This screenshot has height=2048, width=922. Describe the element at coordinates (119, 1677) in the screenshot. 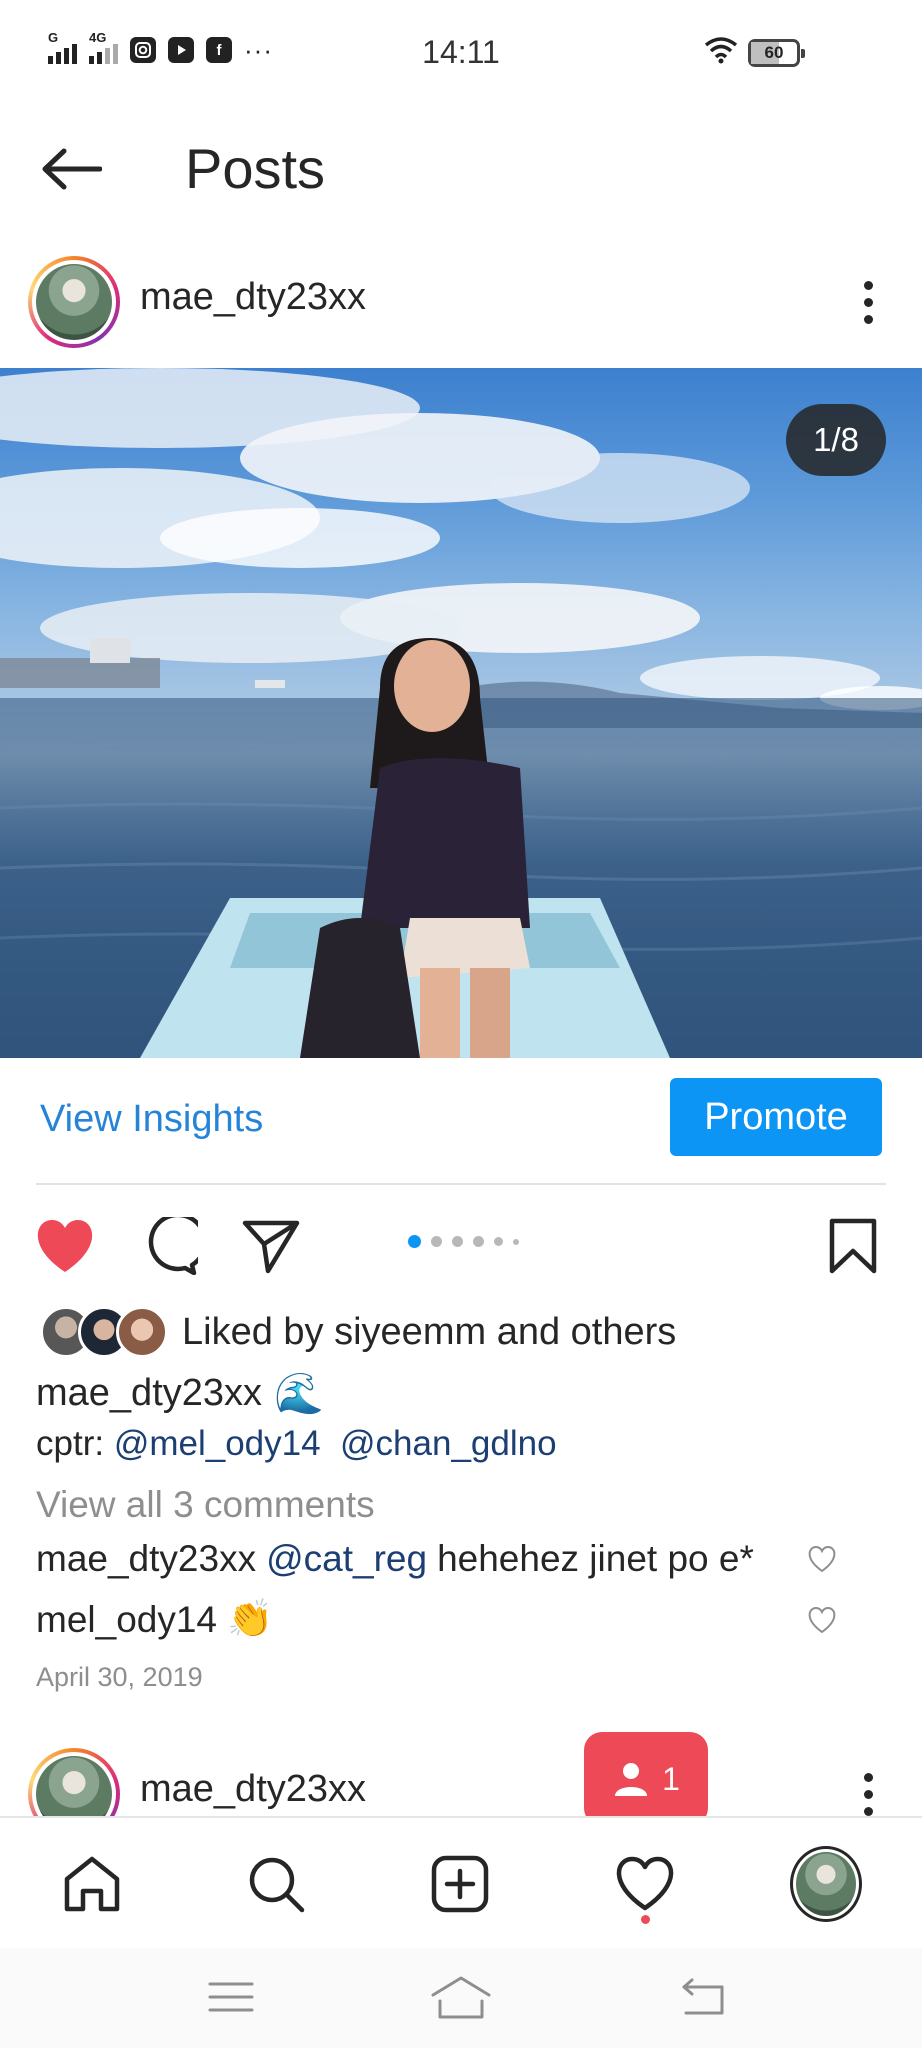

I see `post-date: April 30, 2019` at that location.